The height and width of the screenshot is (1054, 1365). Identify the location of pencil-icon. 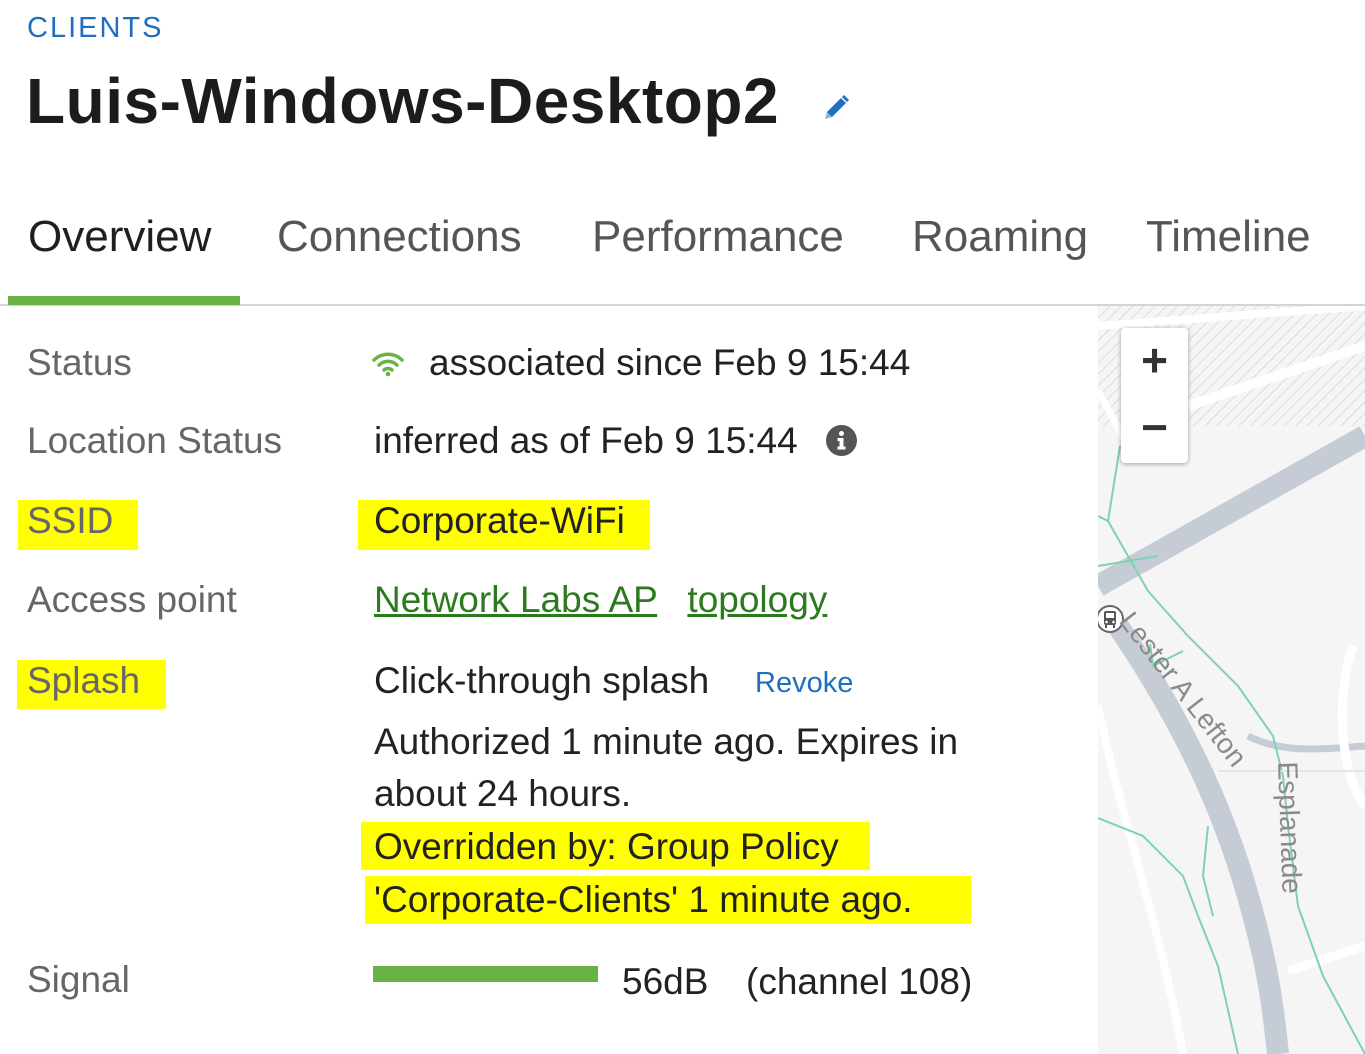
(836, 108).